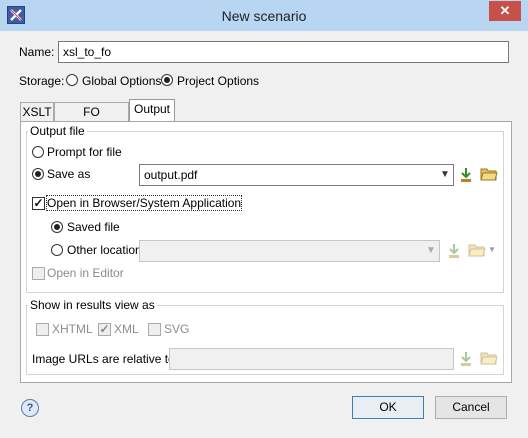  I want to click on open-in-browser-label: Open in Browser/System Application, so click(144, 203).